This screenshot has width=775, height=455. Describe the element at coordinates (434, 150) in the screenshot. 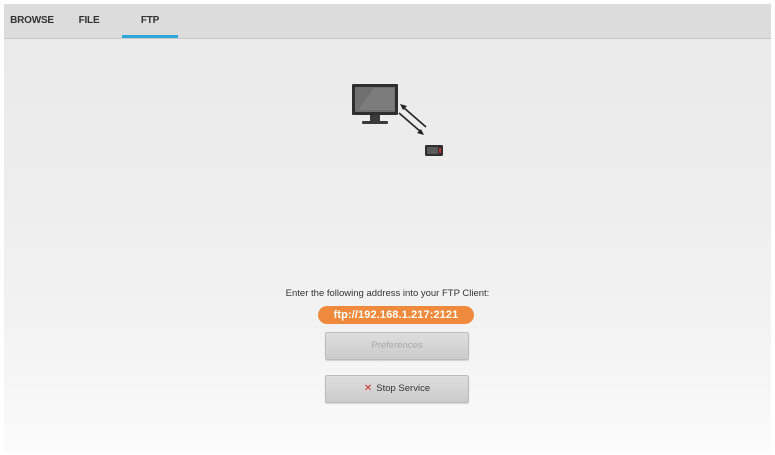

I see `device-icon` at that location.